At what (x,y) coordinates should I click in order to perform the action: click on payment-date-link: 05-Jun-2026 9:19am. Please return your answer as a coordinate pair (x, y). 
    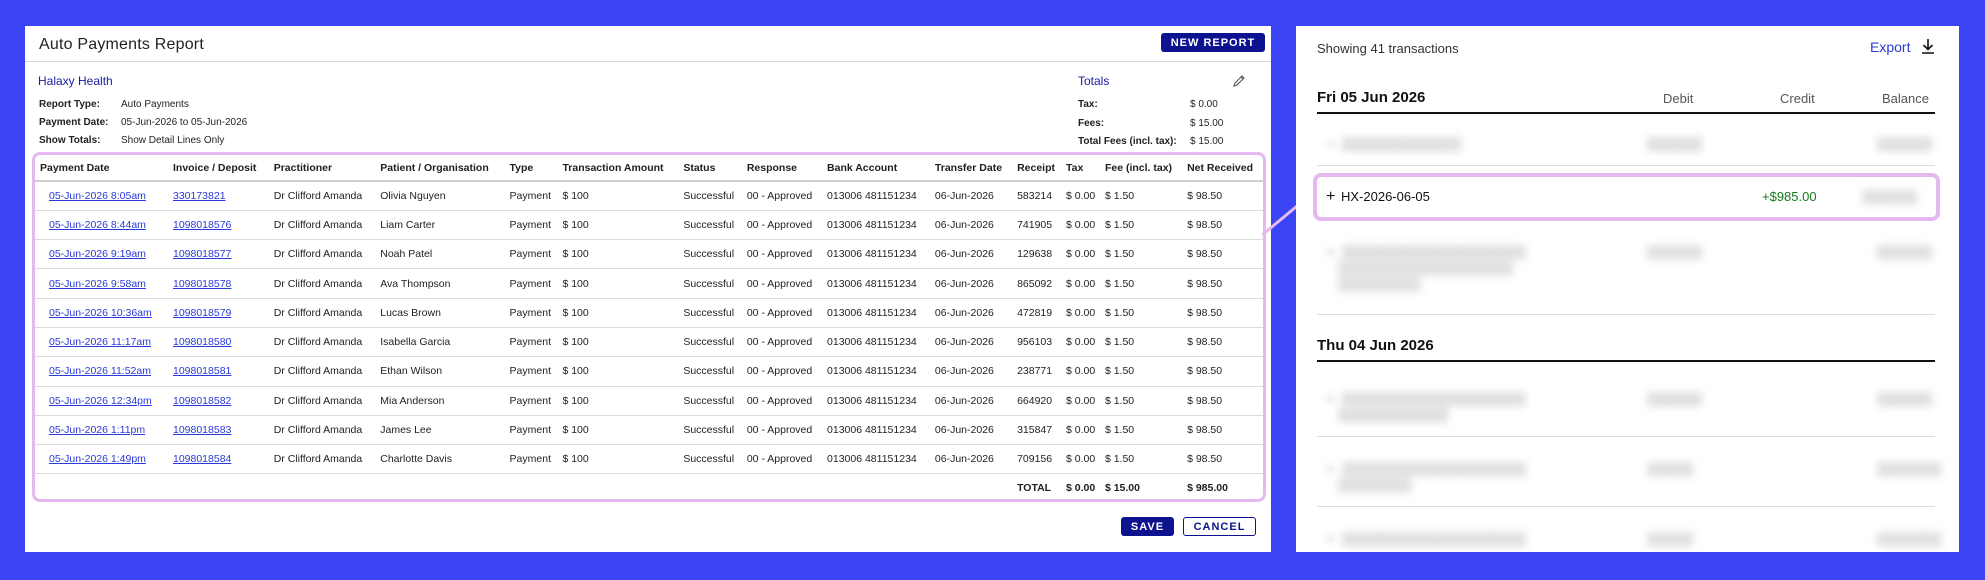
    Looking at the image, I should click on (101, 254).